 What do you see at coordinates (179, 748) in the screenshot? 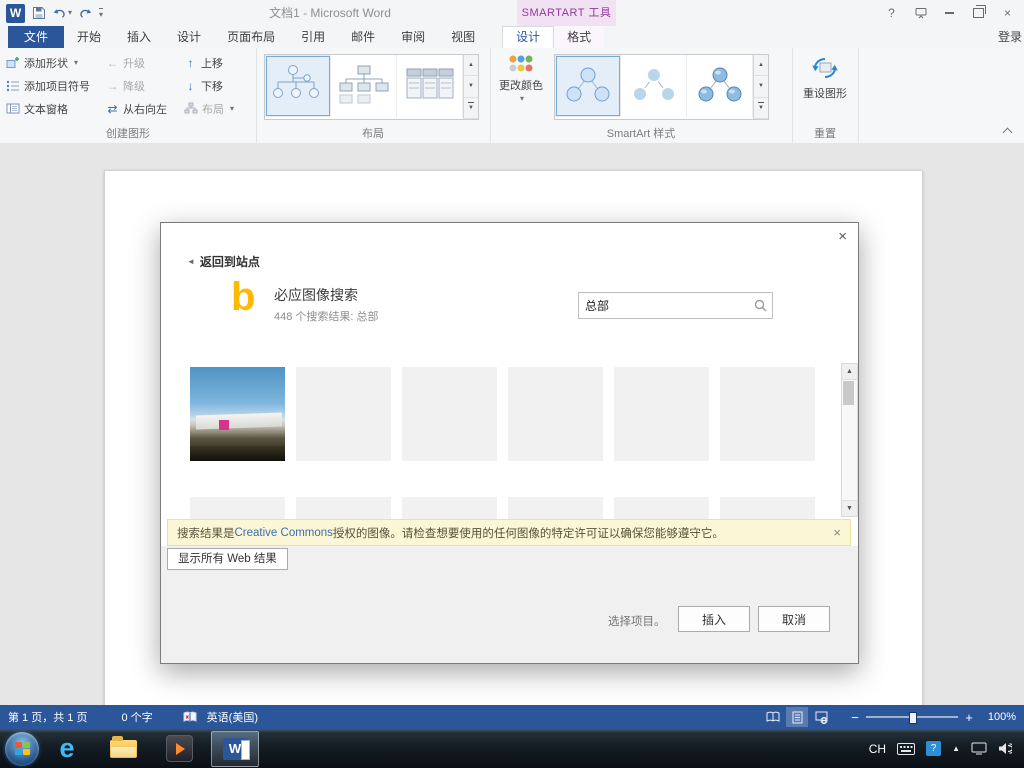
I see `taskbar-media-button` at bounding box center [179, 748].